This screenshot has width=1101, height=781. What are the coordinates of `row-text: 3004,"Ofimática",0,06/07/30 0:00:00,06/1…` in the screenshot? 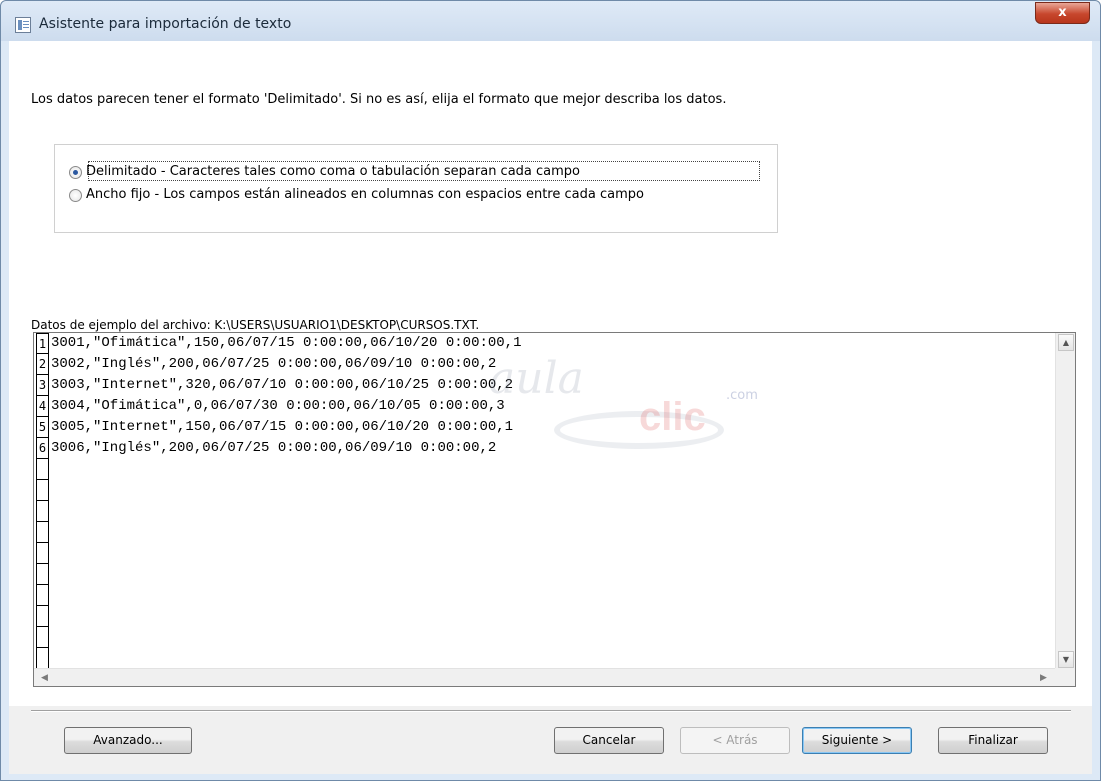 It's located at (278, 406).